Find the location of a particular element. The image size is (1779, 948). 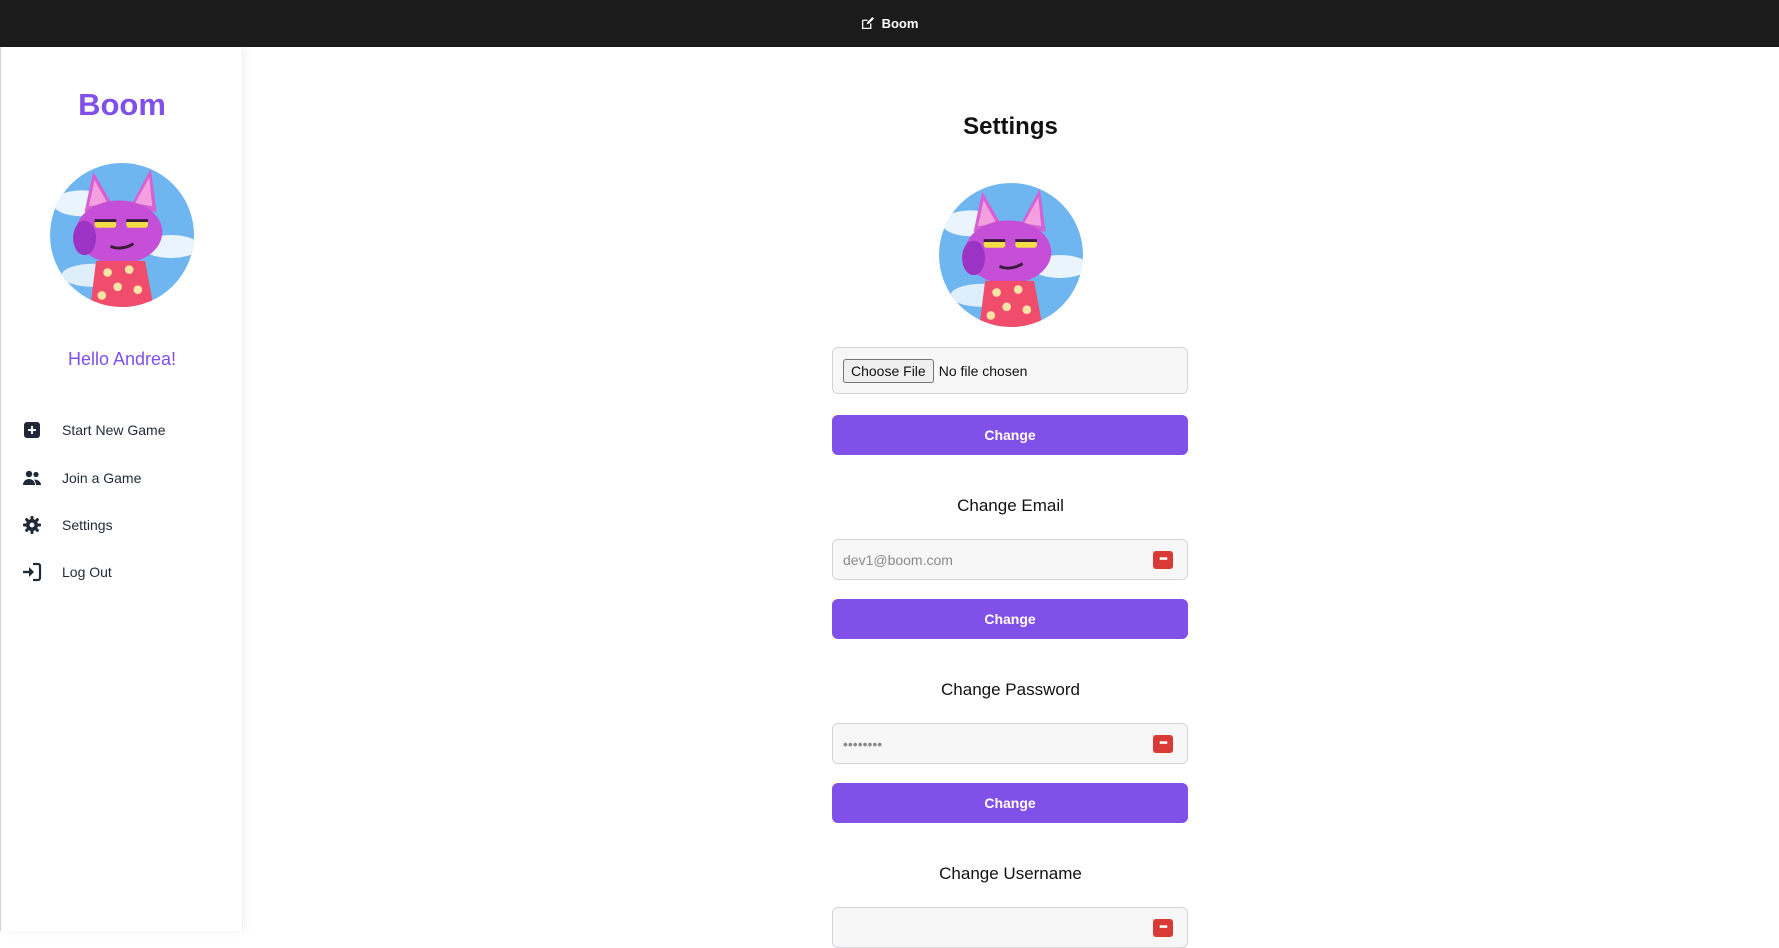

brand-logo: Boom is located at coordinates (122, 105).